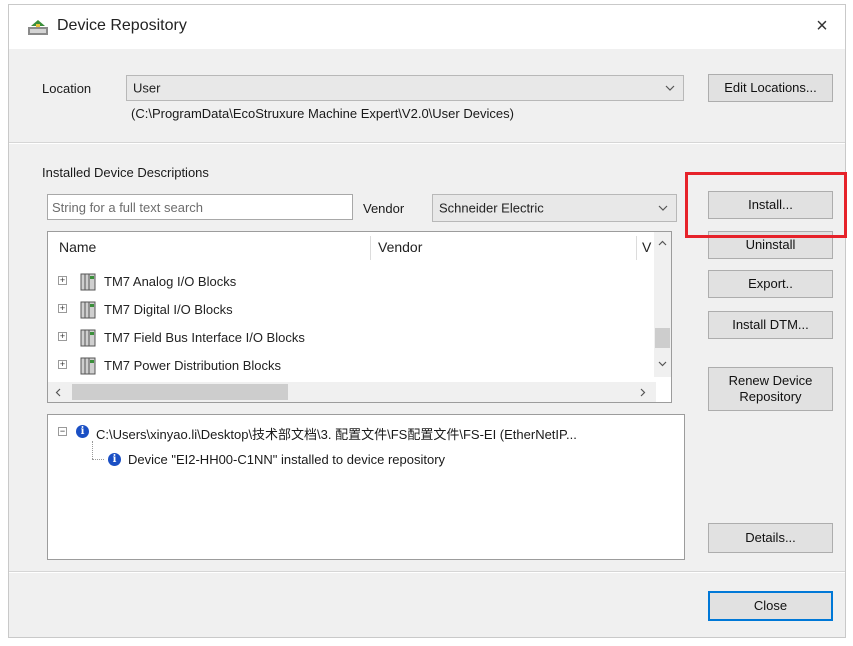 This screenshot has height=646, width=853. I want to click on scroll-left-icon, so click(58, 392).